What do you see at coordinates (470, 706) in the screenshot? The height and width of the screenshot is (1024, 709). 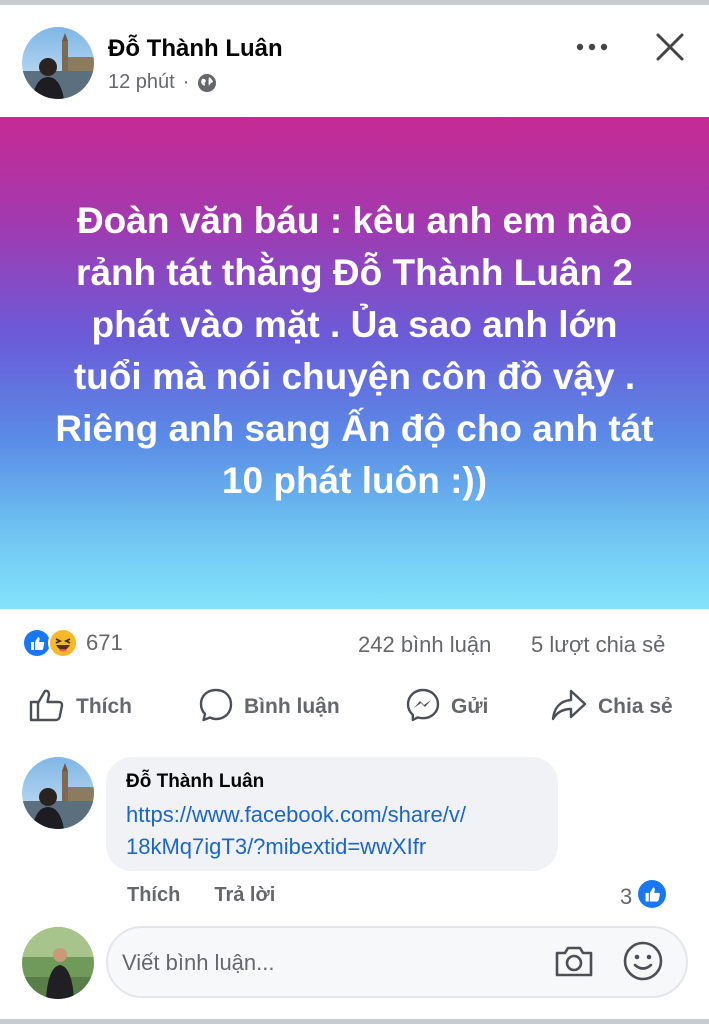 I see `send-label: Gửi` at bounding box center [470, 706].